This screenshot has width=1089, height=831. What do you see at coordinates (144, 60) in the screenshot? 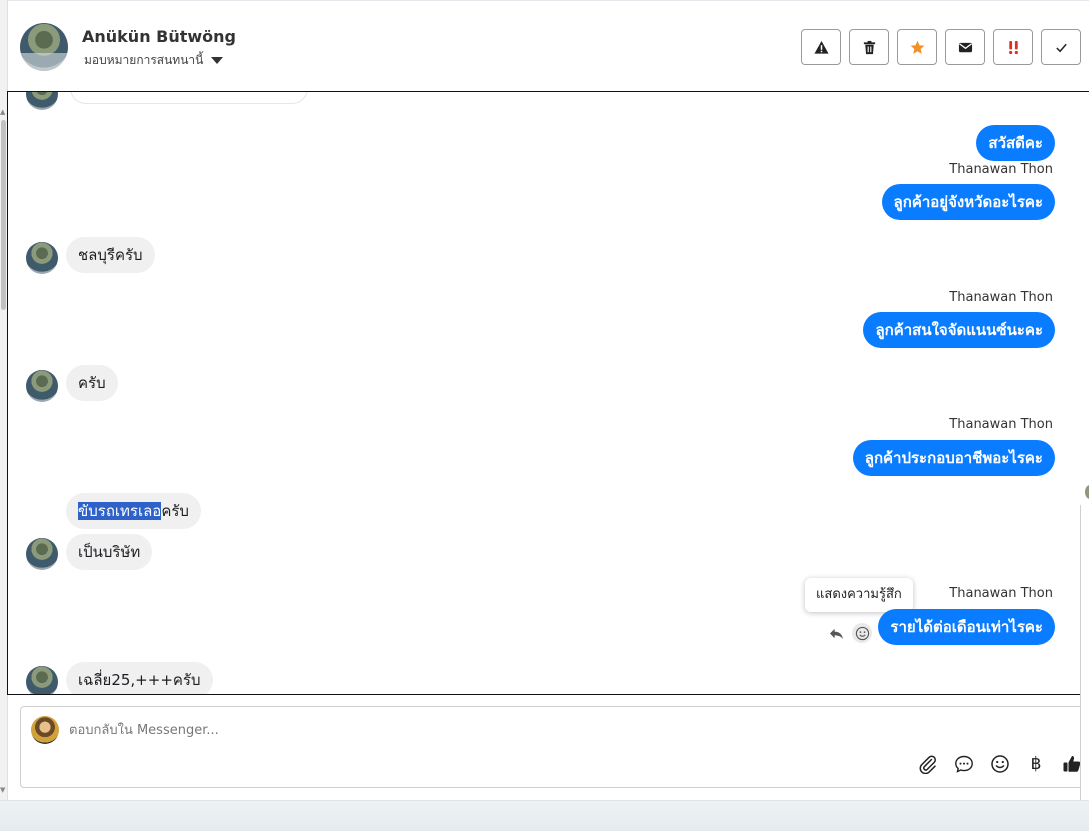
I see `assign-label: มอบหมายการสนทนานี้` at bounding box center [144, 60].